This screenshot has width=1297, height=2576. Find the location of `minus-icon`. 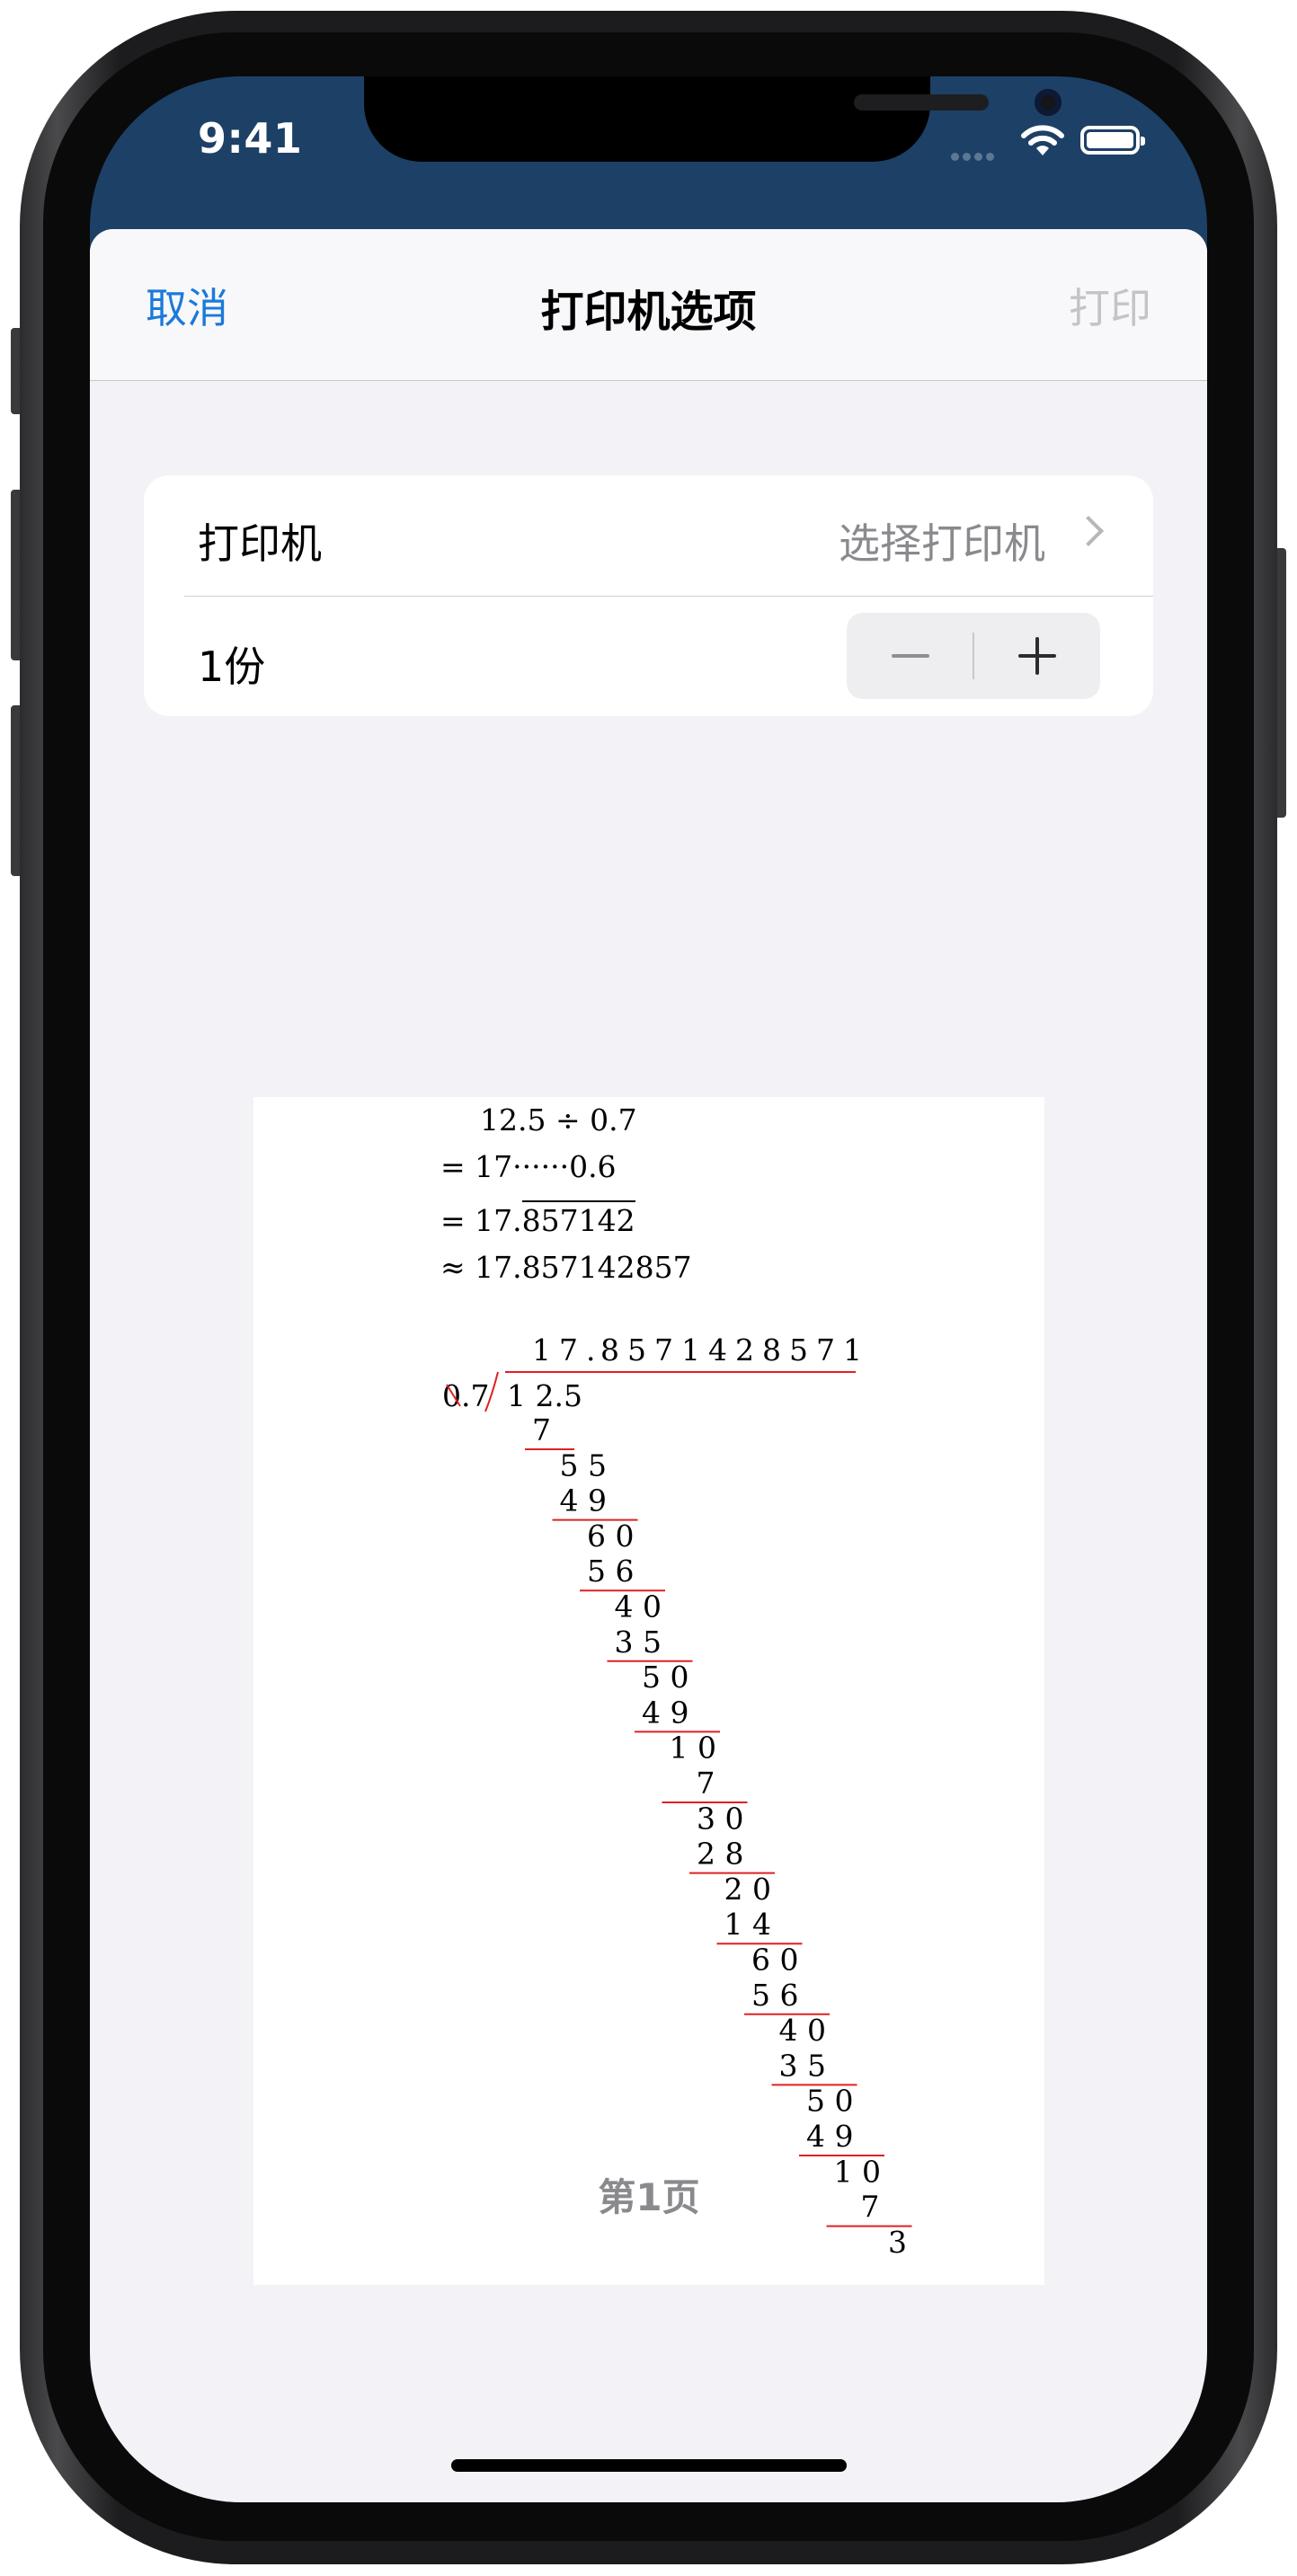

minus-icon is located at coordinates (910, 656).